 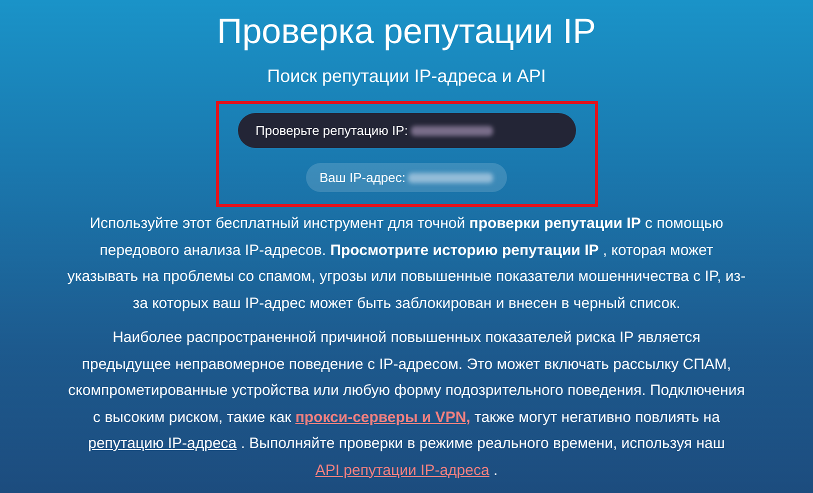 What do you see at coordinates (406, 76) in the screenshot?
I see `page-subtitle: Поиск репутации IP-адреса и API` at bounding box center [406, 76].